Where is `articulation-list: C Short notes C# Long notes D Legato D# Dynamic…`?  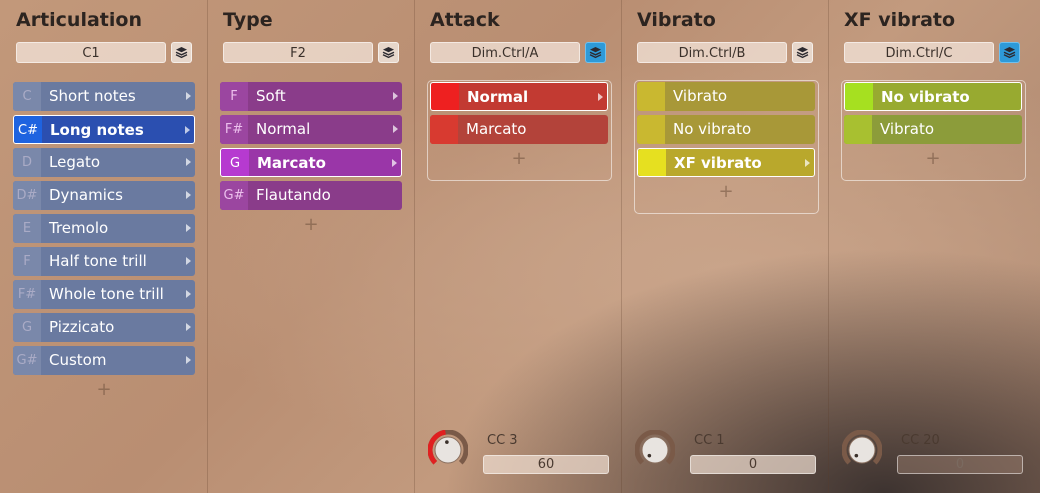 articulation-list: C Short notes C# Long notes D Legato D# Dynamic… is located at coordinates (104, 243).